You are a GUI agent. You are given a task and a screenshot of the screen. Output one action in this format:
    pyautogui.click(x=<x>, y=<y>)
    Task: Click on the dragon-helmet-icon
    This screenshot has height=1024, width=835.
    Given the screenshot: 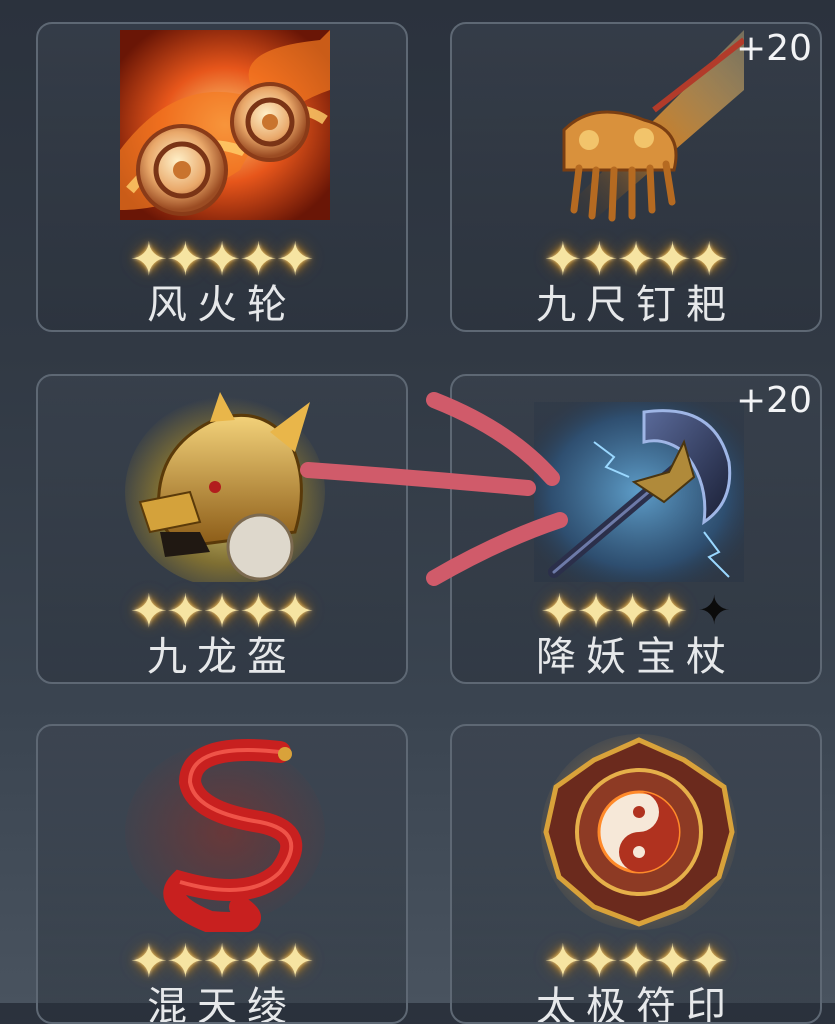 What is the action you would take?
    pyautogui.click(x=225, y=487)
    